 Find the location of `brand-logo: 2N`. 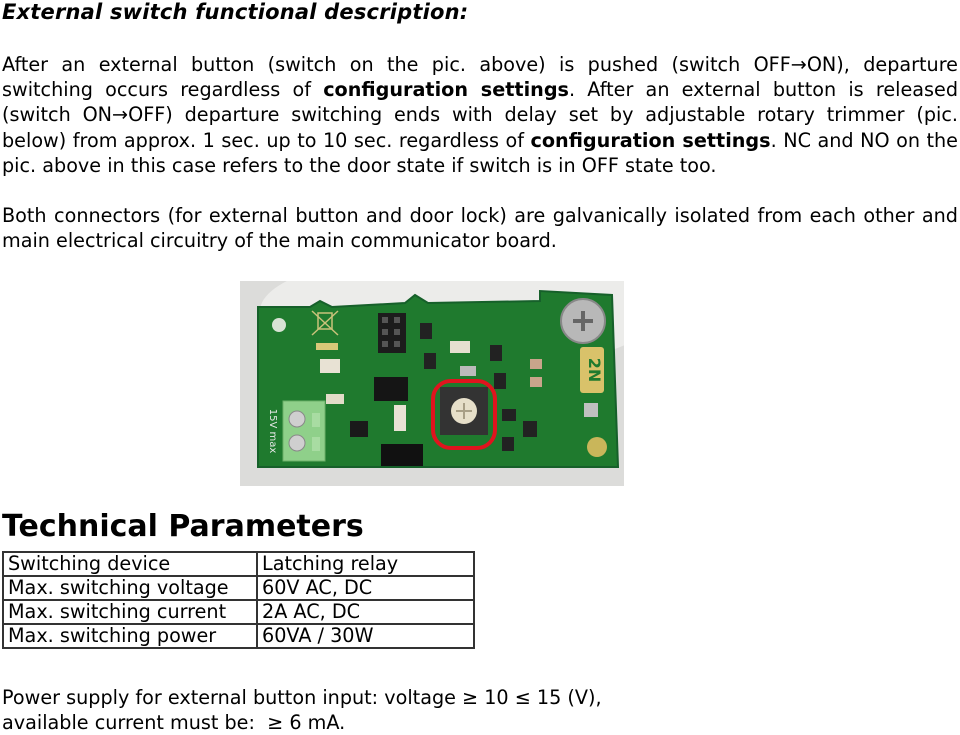

brand-logo: 2N is located at coordinates (594, 370).